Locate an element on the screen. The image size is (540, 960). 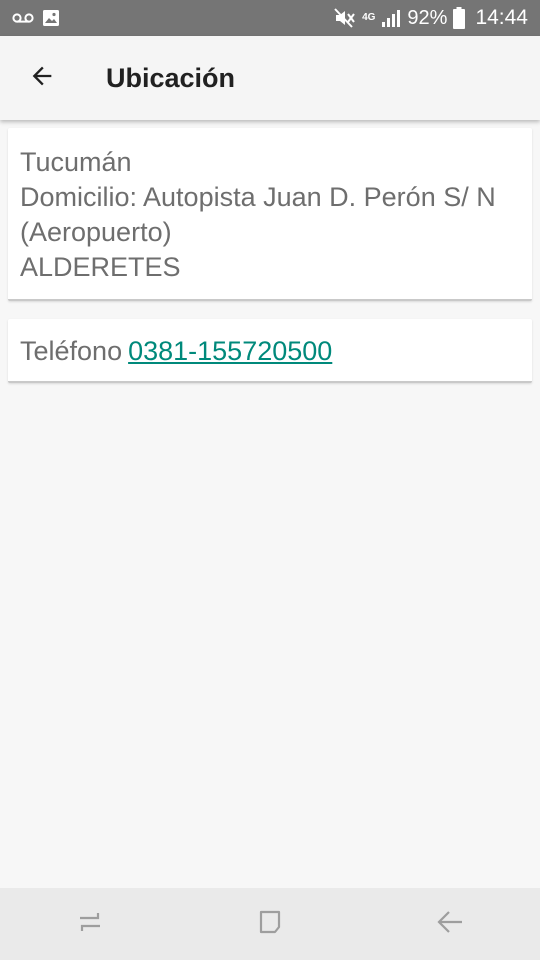
province-text: Tucumán is located at coordinates (76, 162).